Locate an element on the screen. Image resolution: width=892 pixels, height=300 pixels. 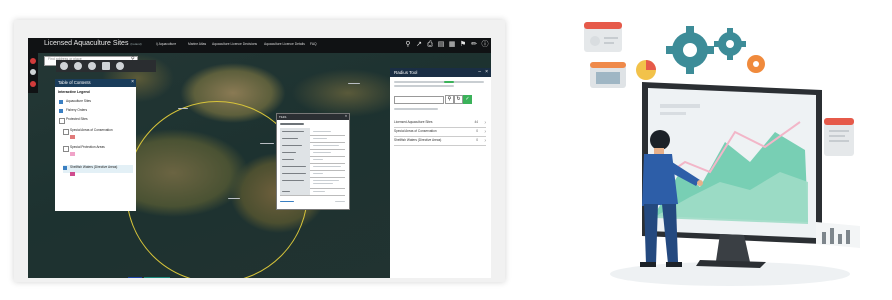
radius-distance-input is located at coordinates (419, 100).